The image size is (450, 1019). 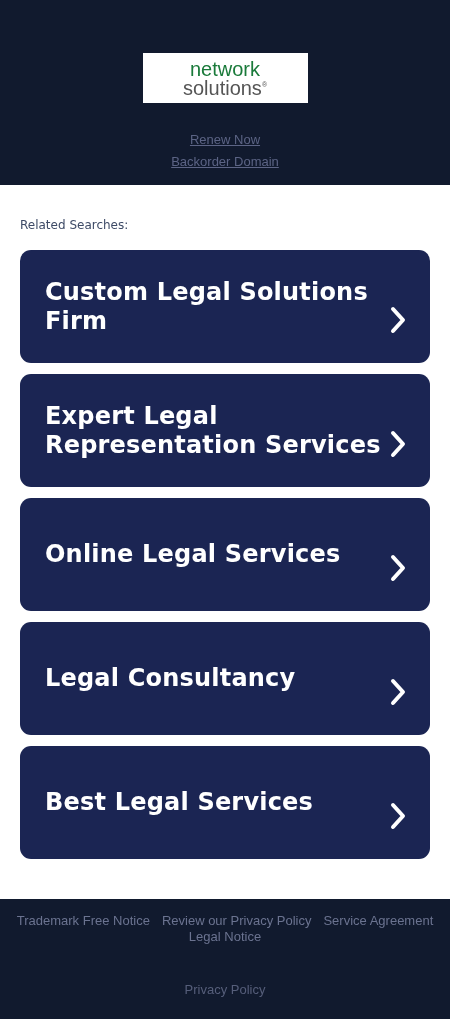 What do you see at coordinates (236, 921) in the screenshot?
I see `footer-link: Review our Privacy Policy` at bounding box center [236, 921].